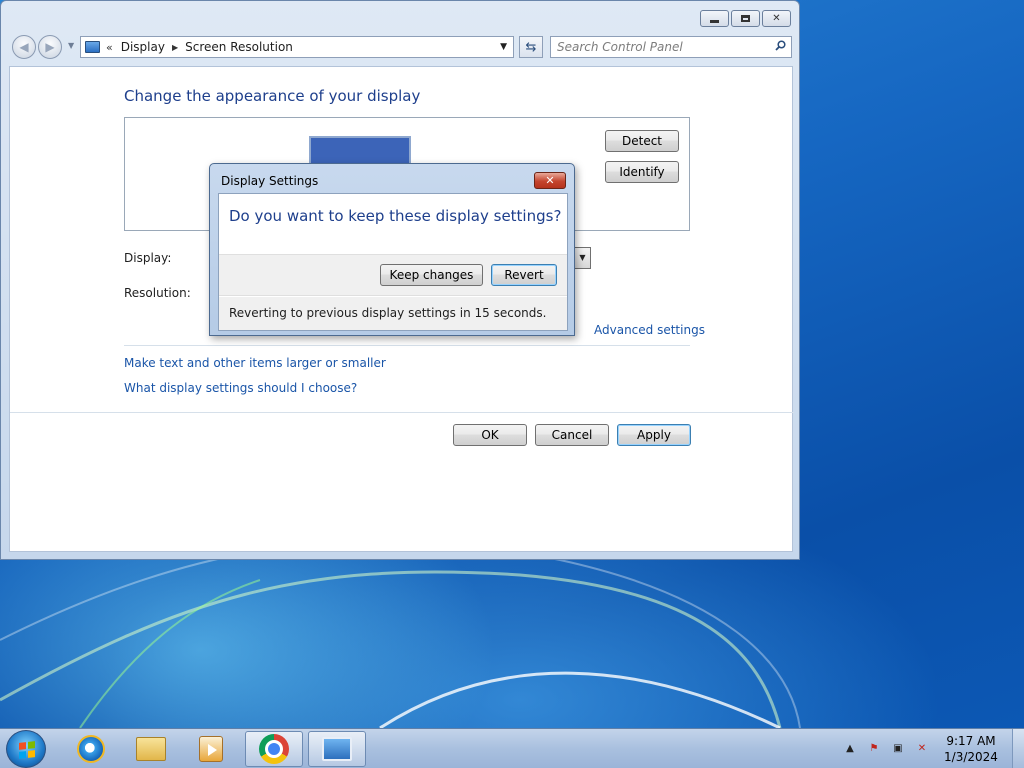 This screenshot has height=768, width=1024. I want to click on address-dropdown-icon: ▼, so click(503, 47).